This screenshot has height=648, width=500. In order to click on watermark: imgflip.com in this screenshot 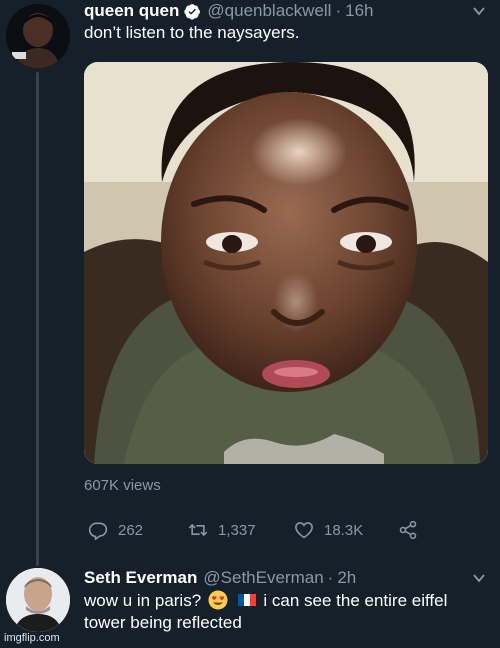, I will do `click(32, 638)`.